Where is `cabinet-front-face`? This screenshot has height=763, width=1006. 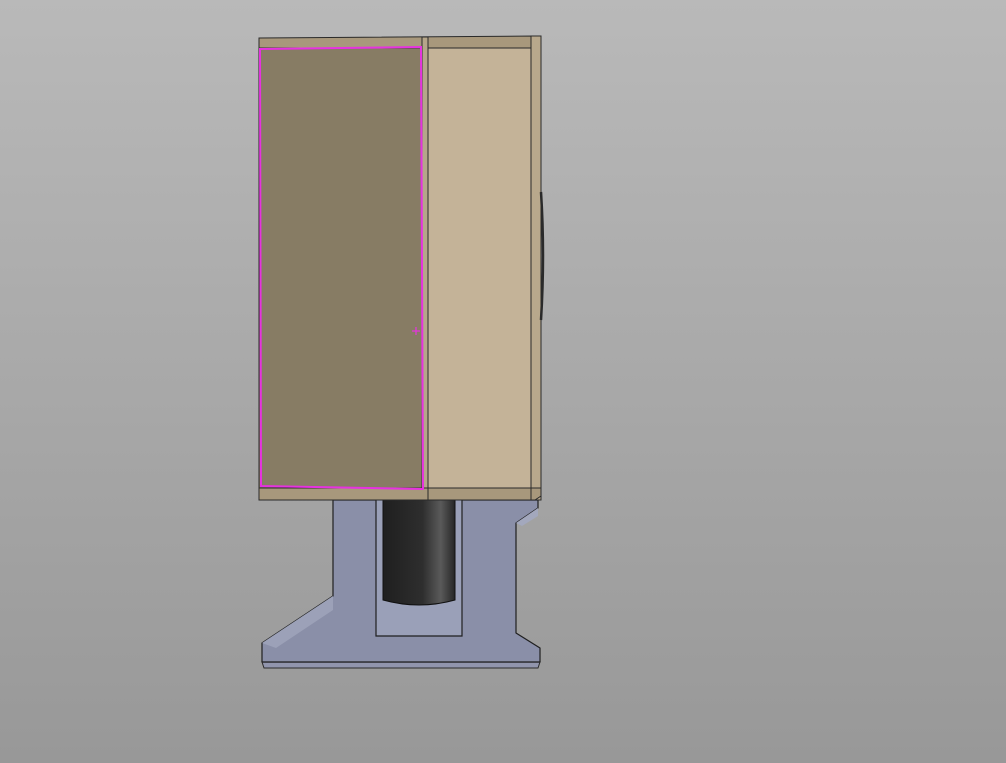 cabinet-front-face is located at coordinates (340, 269).